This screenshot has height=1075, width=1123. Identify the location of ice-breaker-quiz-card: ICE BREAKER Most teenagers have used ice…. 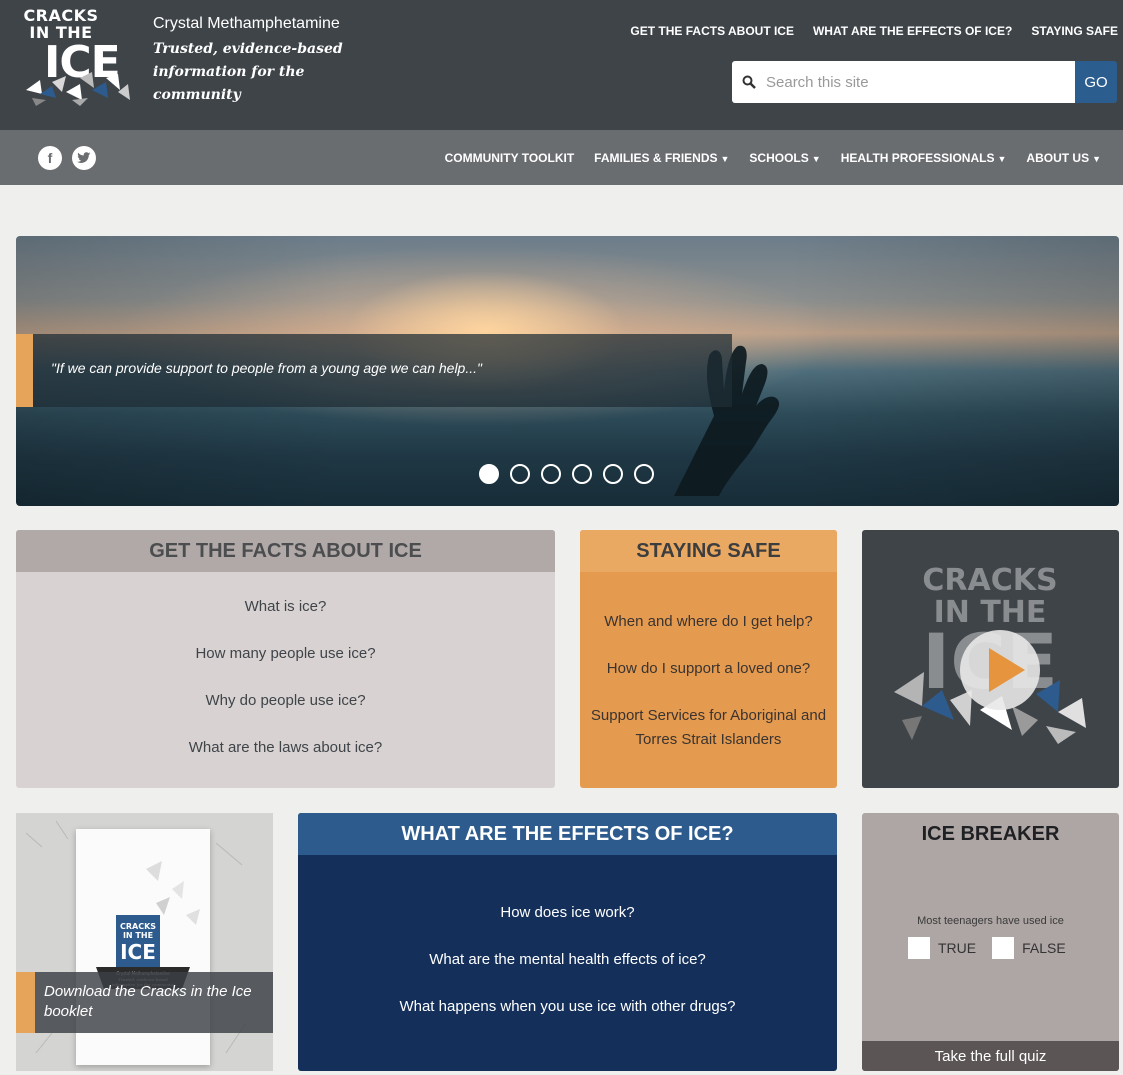
(990, 942).